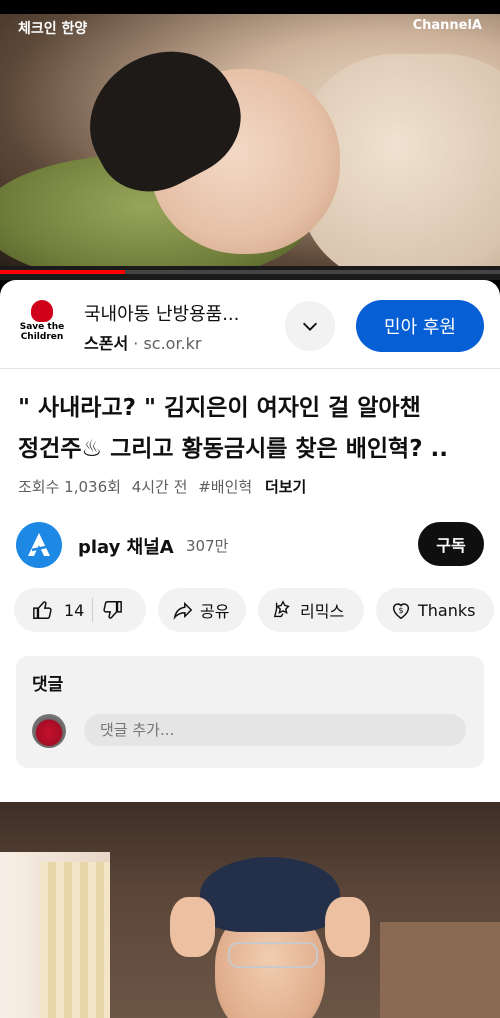 Image resolution: width=500 pixels, height=1018 pixels. I want to click on user-avatar, so click(49, 731).